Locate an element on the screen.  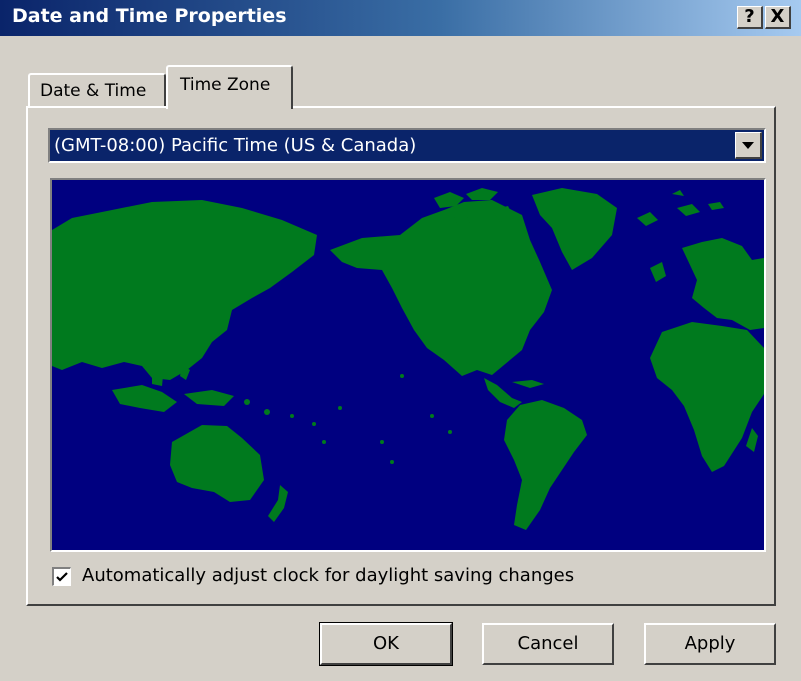
tab-time-zone: Time Zone is located at coordinates (229, 87).